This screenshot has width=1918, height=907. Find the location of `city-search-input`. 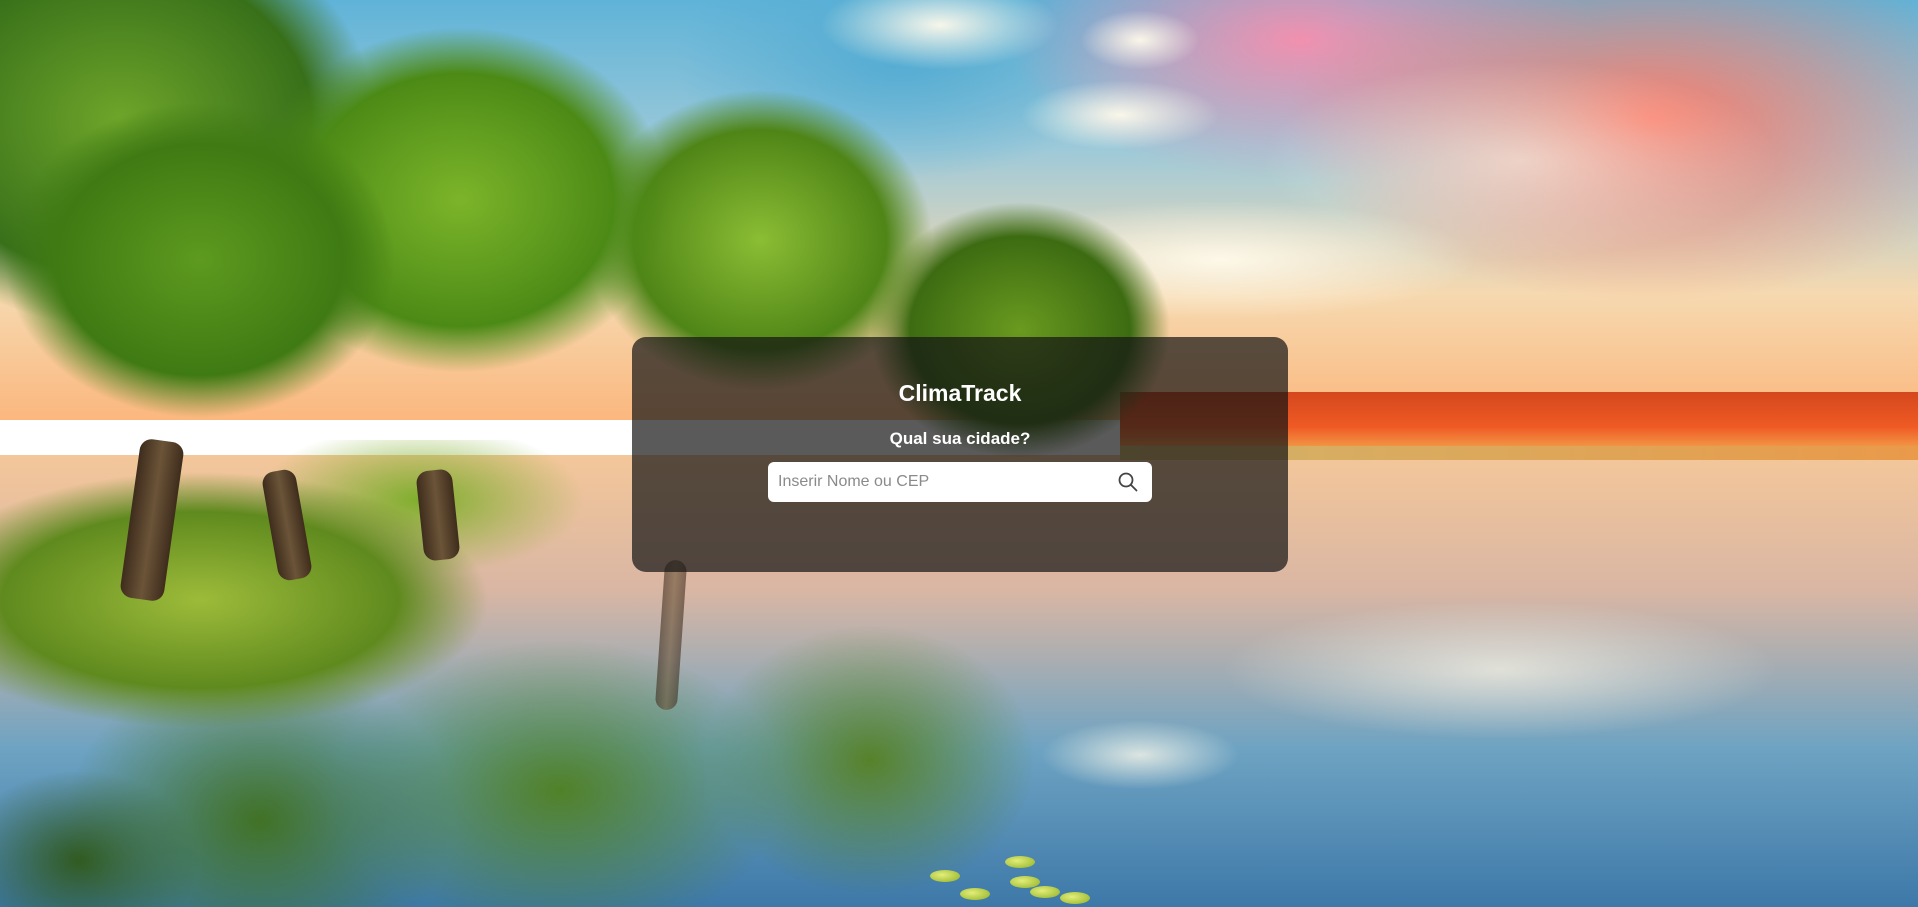

city-search-input is located at coordinates (945, 482).